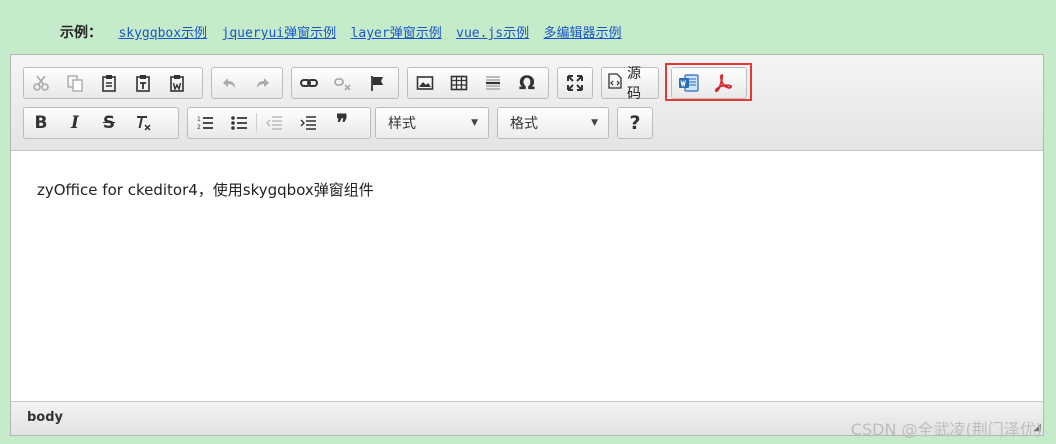 The image size is (1056, 444). I want to click on copy-icon, so click(75, 83).